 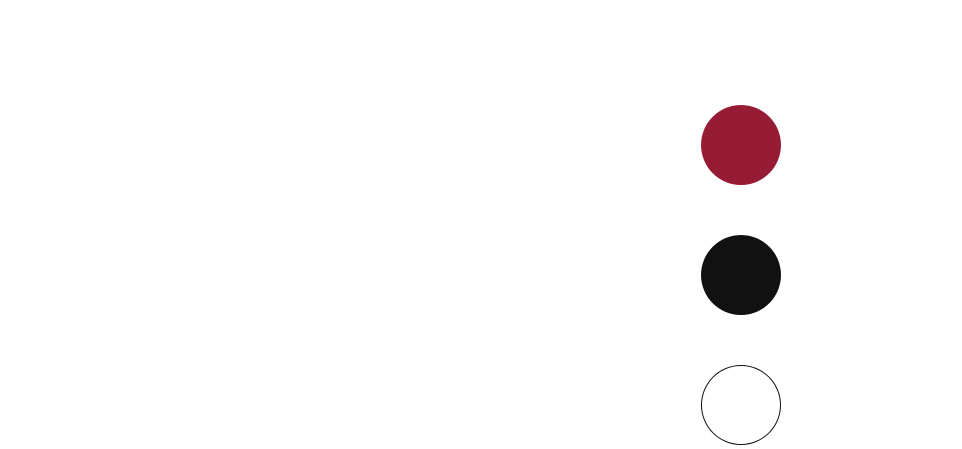 I want to click on color-swatch-crimson, so click(x=741, y=145).